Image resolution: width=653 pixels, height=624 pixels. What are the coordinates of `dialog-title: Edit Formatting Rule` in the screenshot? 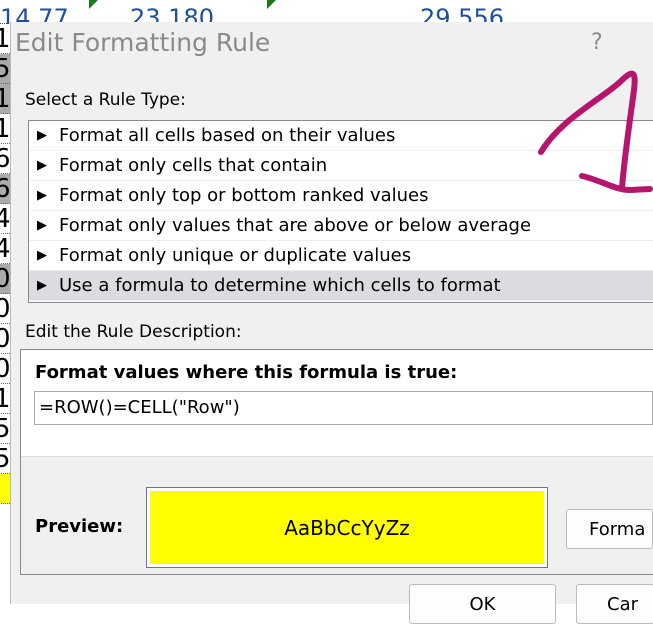 It's located at (143, 42).